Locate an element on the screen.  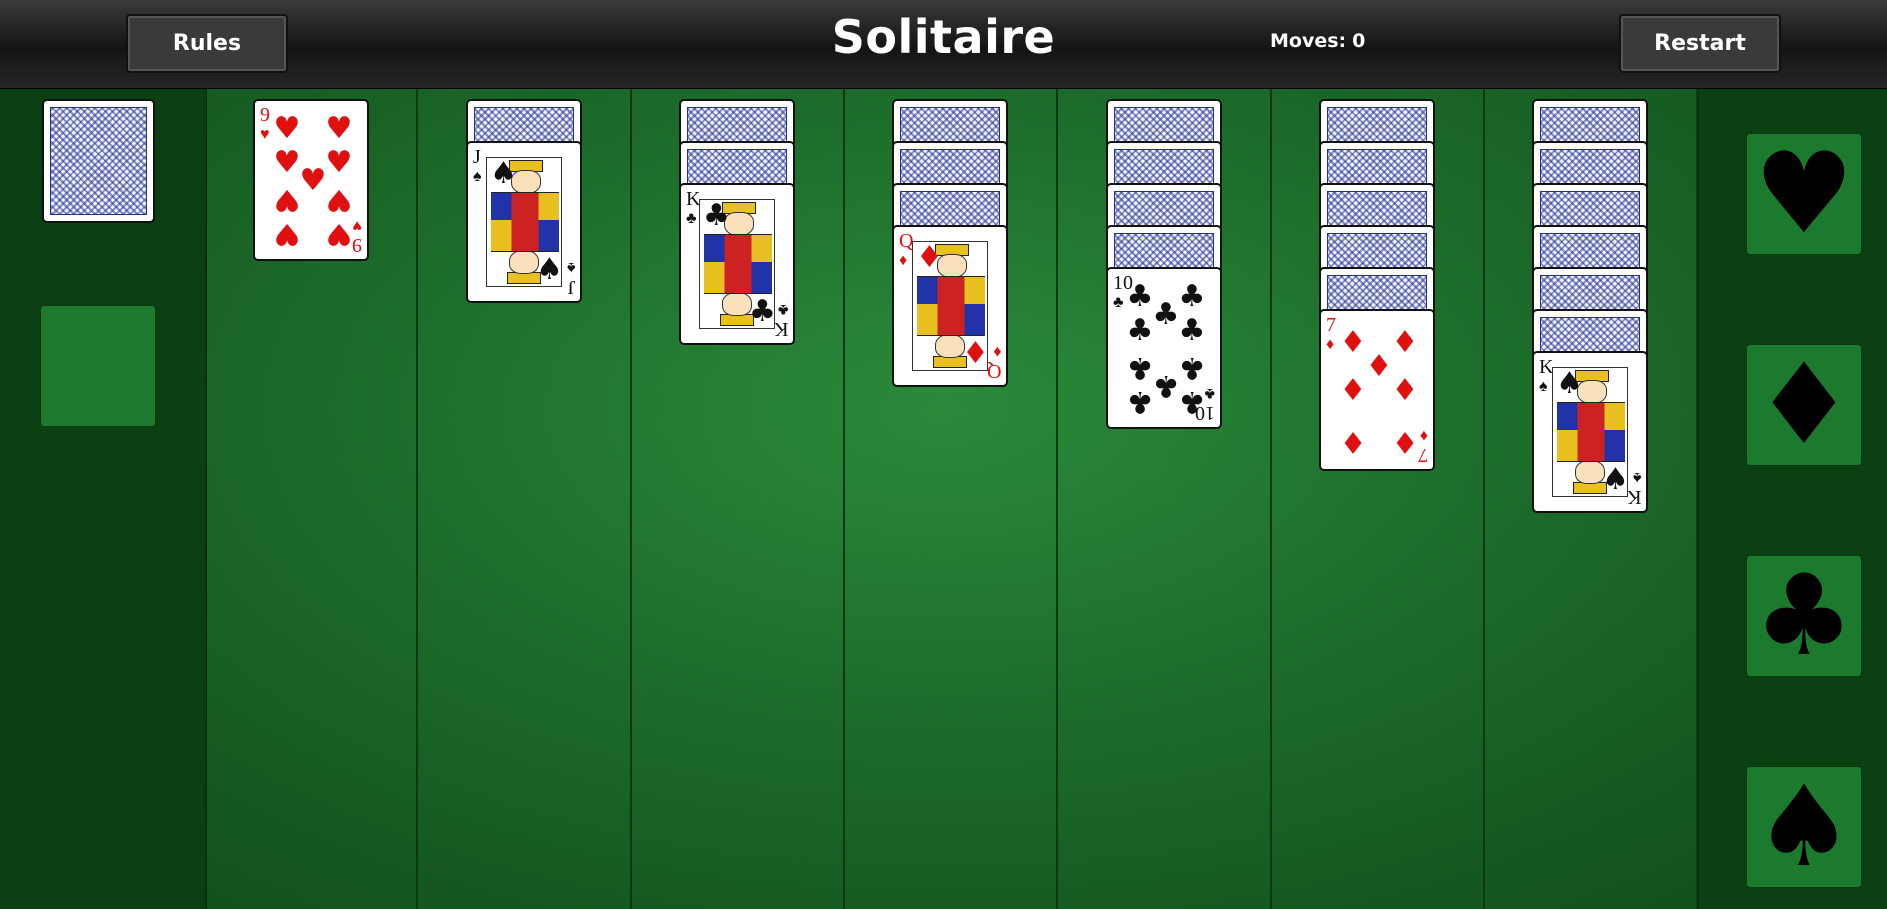
card-7-of-diamonds: 7 ♦ 7 ♦ ♦ ♦ ♦ ♦ ♦ ♦ ♦ is located at coordinates (1377, 390).